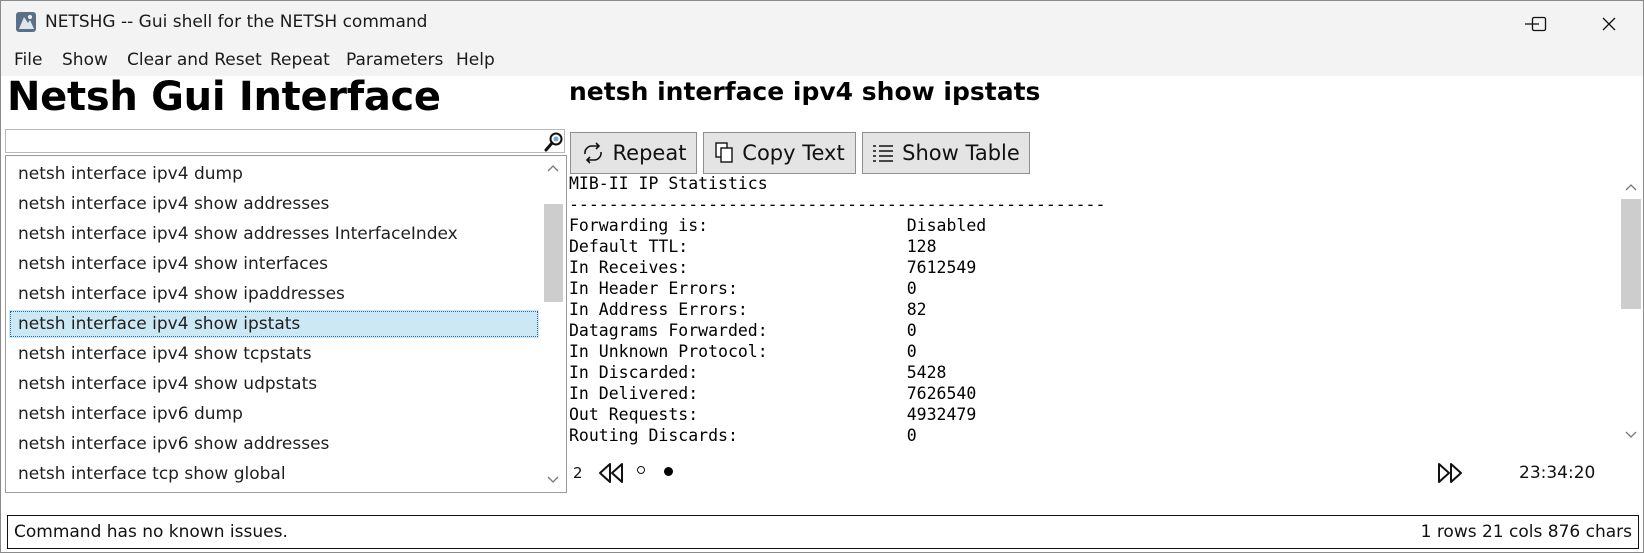 This screenshot has width=1644, height=553. What do you see at coordinates (274, 174) in the screenshot?
I see `list-item: netsh interface ipv4 dump` at bounding box center [274, 174].